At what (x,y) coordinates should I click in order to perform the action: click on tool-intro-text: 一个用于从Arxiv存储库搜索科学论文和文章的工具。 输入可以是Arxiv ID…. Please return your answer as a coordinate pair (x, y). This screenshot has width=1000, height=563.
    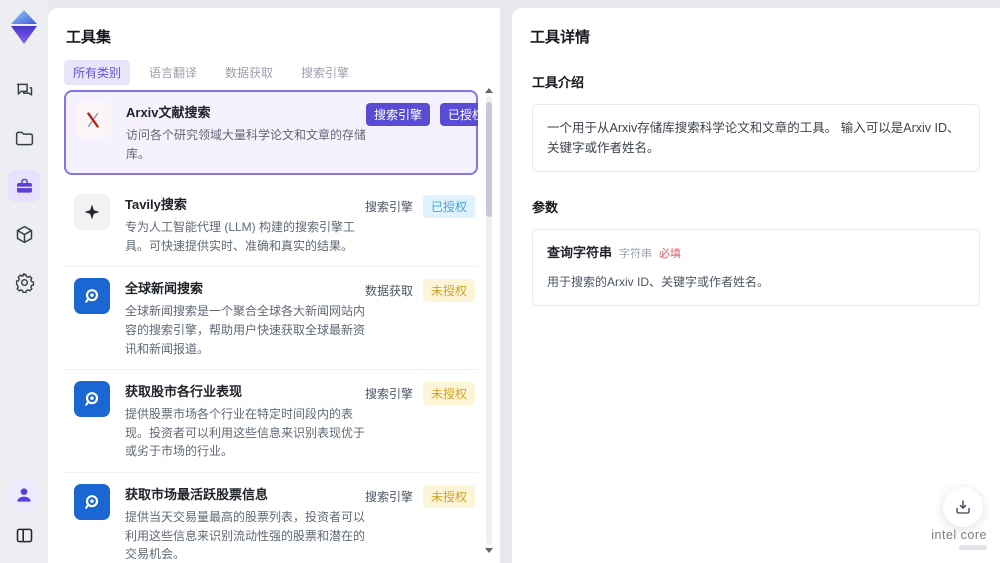
    Looking at the image, I should click on (756, 138).